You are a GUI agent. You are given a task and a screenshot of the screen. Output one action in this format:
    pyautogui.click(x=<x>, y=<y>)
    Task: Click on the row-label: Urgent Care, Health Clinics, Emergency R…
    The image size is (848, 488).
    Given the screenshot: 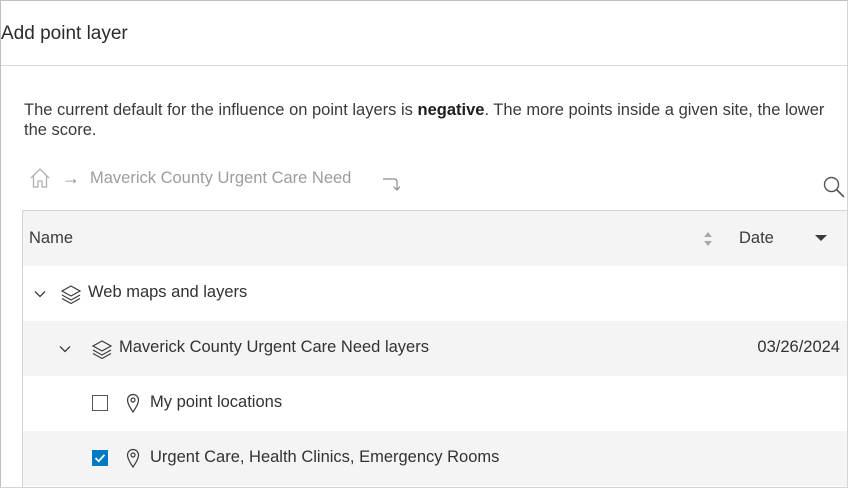 What is the action you would take?
    pyautogui.click(x=325, y=457)
    